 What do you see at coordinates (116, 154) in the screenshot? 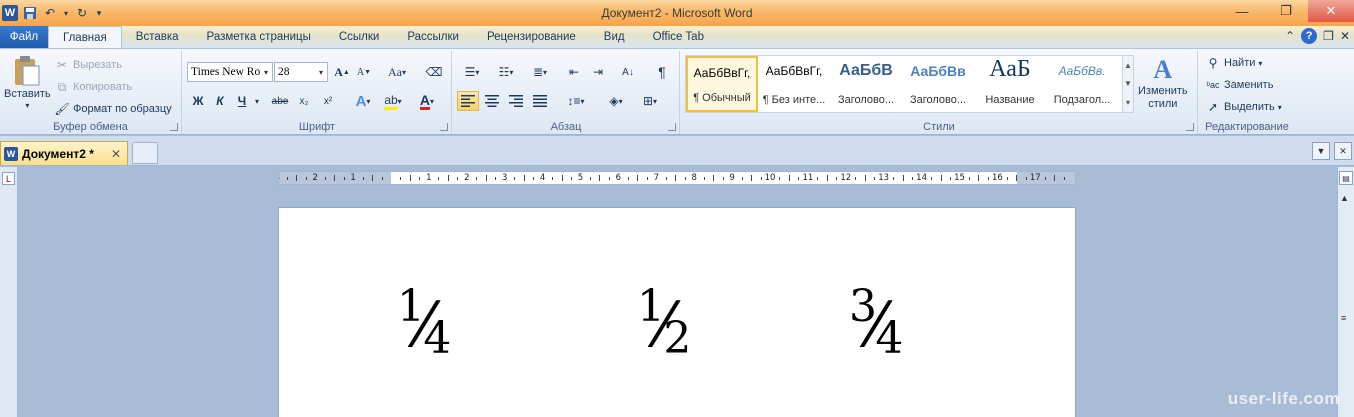
I see `close-tab-icon: ✕` at bounding box center [116, 154].